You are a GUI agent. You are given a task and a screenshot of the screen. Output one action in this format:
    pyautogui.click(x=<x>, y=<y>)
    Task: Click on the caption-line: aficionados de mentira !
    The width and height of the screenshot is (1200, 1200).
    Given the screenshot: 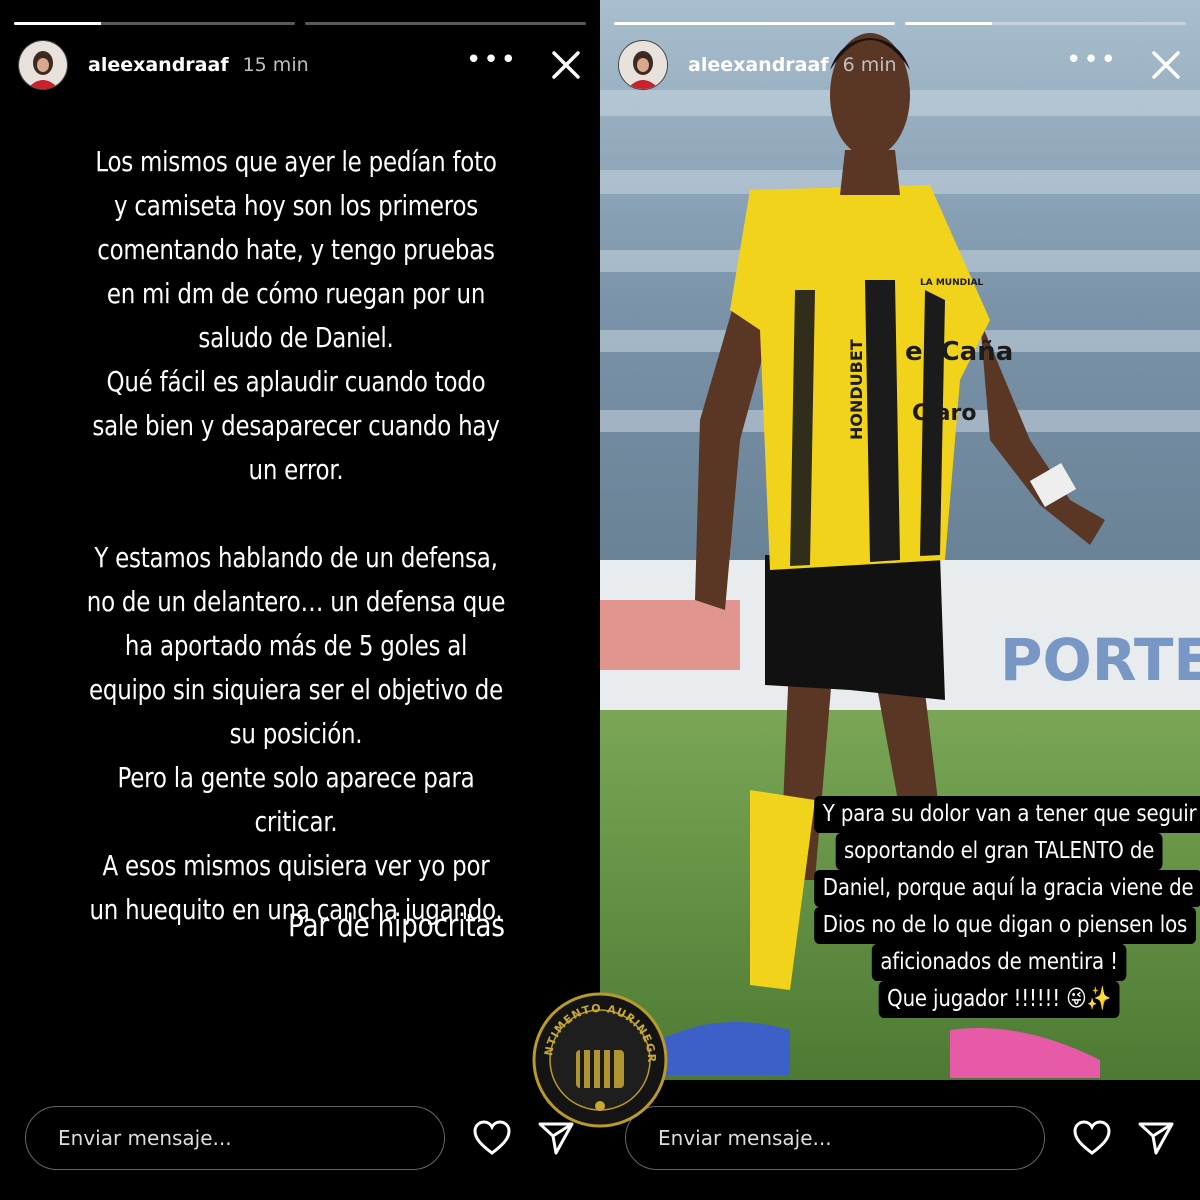 What is the action you would take?
    pyautogui.click(x=999, y=962)
    